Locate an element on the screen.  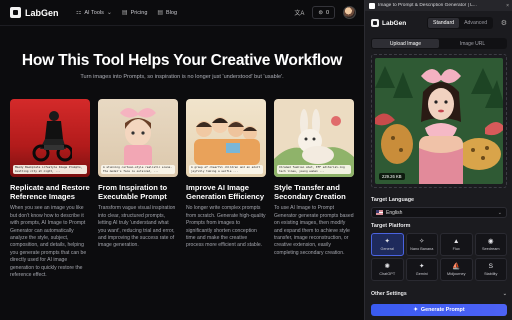
platform-general: ✦ General is located at coordinates (387, 244).